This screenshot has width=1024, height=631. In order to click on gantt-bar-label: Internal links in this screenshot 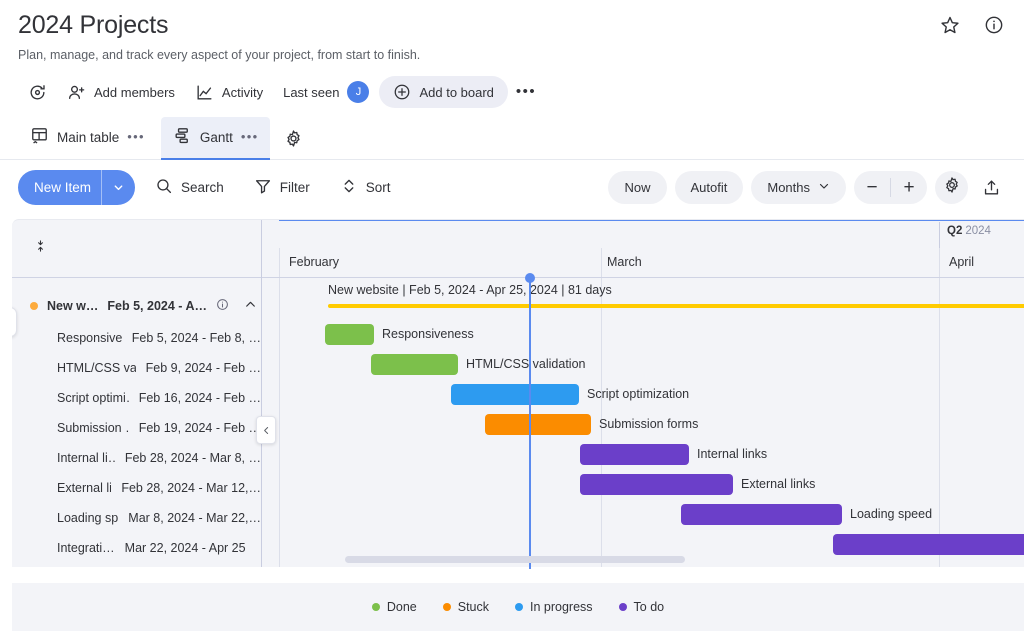, I will do `click(732, 454)`.